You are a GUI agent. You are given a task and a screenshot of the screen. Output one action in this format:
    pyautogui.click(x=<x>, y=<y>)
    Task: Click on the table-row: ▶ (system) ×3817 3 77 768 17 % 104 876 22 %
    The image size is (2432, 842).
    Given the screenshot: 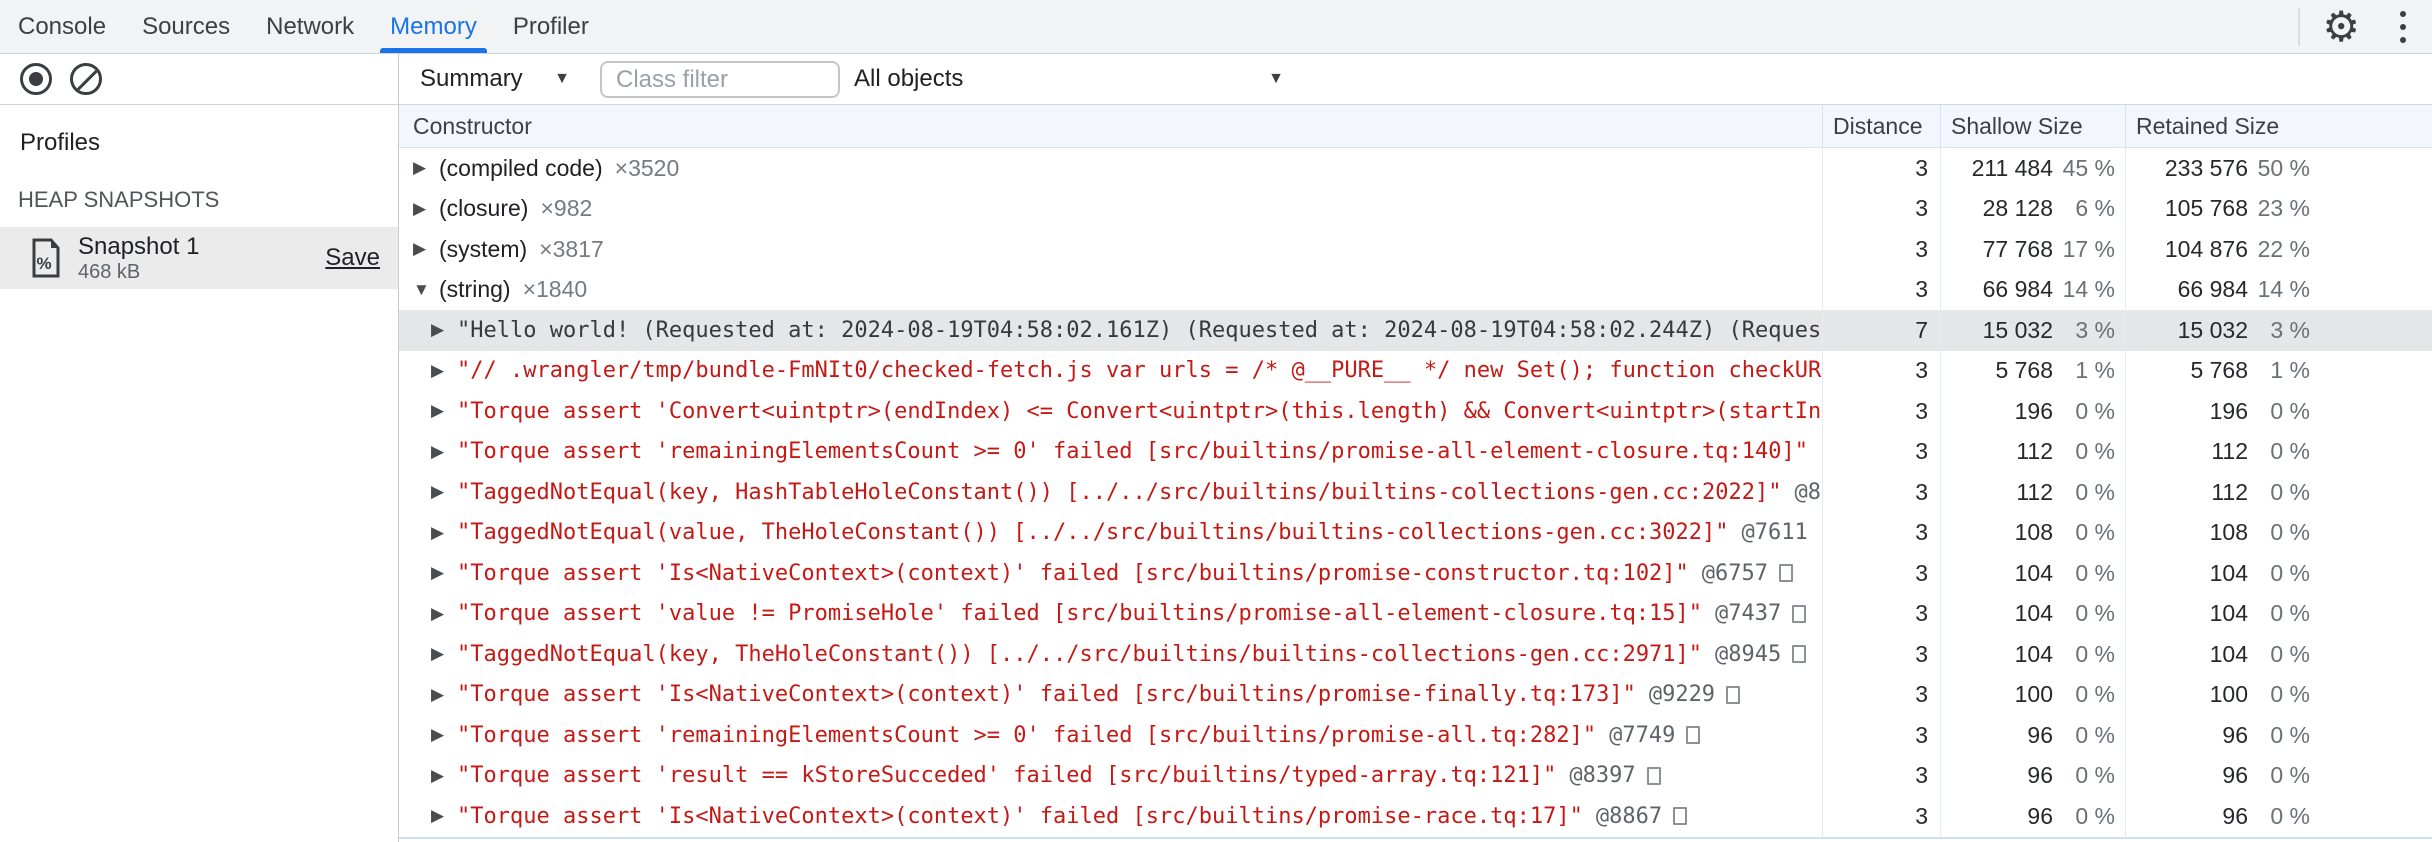 What is the action you would take?
    pyautogui.click(x=1415, y=249)
    